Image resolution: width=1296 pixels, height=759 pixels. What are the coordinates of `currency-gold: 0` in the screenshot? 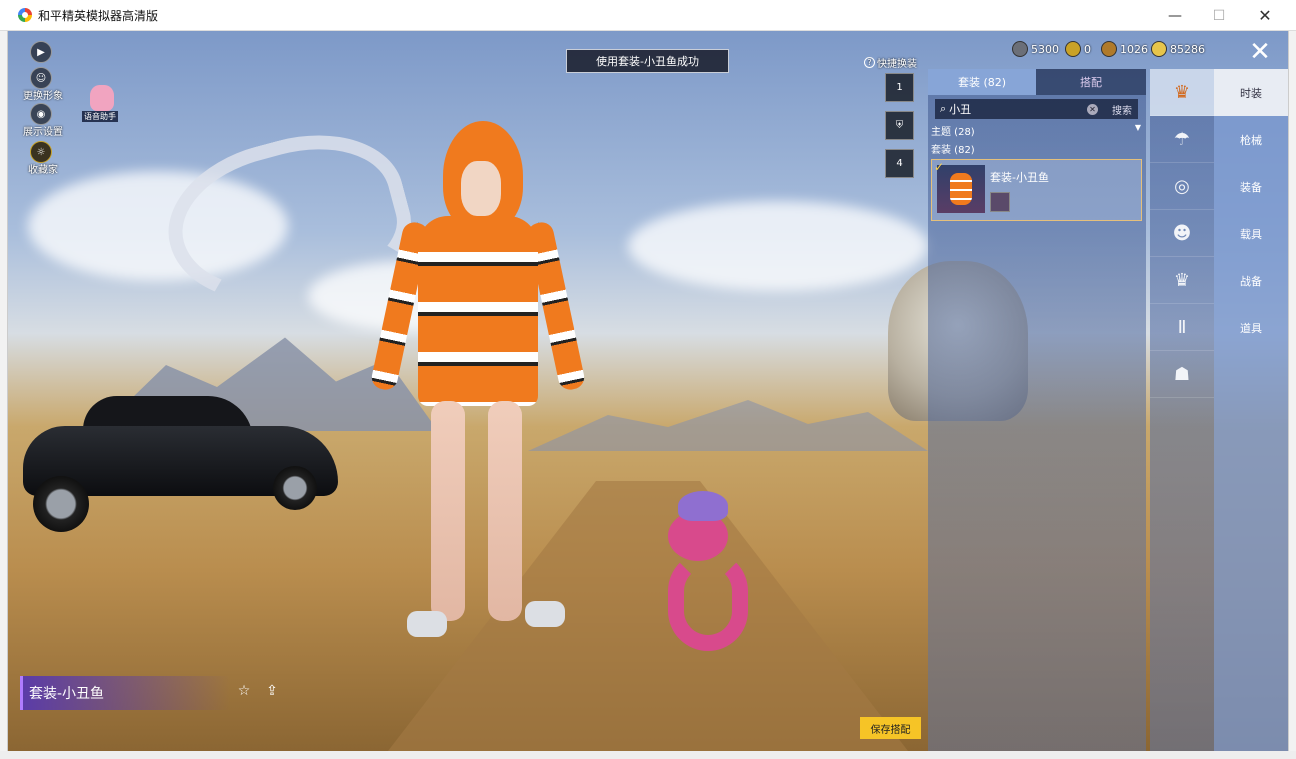 It's located at (1078, 49).